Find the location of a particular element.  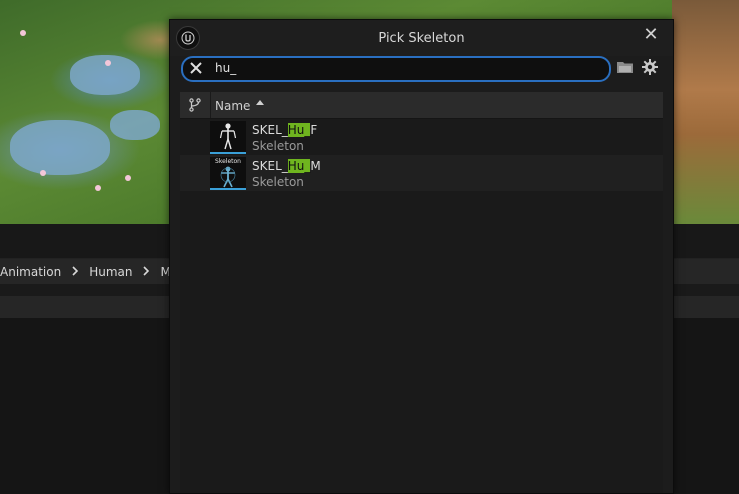

column-header-name: Name is located at coordinates (232, 106).